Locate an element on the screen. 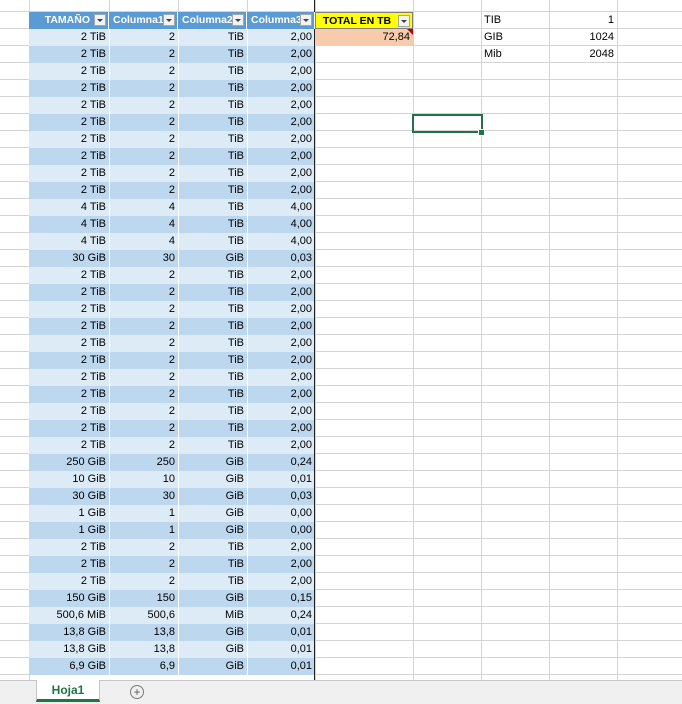 The width and height of the screenshot is (682, 704). lookup-value-cell: 1024 is located at coordinates (583, 37).